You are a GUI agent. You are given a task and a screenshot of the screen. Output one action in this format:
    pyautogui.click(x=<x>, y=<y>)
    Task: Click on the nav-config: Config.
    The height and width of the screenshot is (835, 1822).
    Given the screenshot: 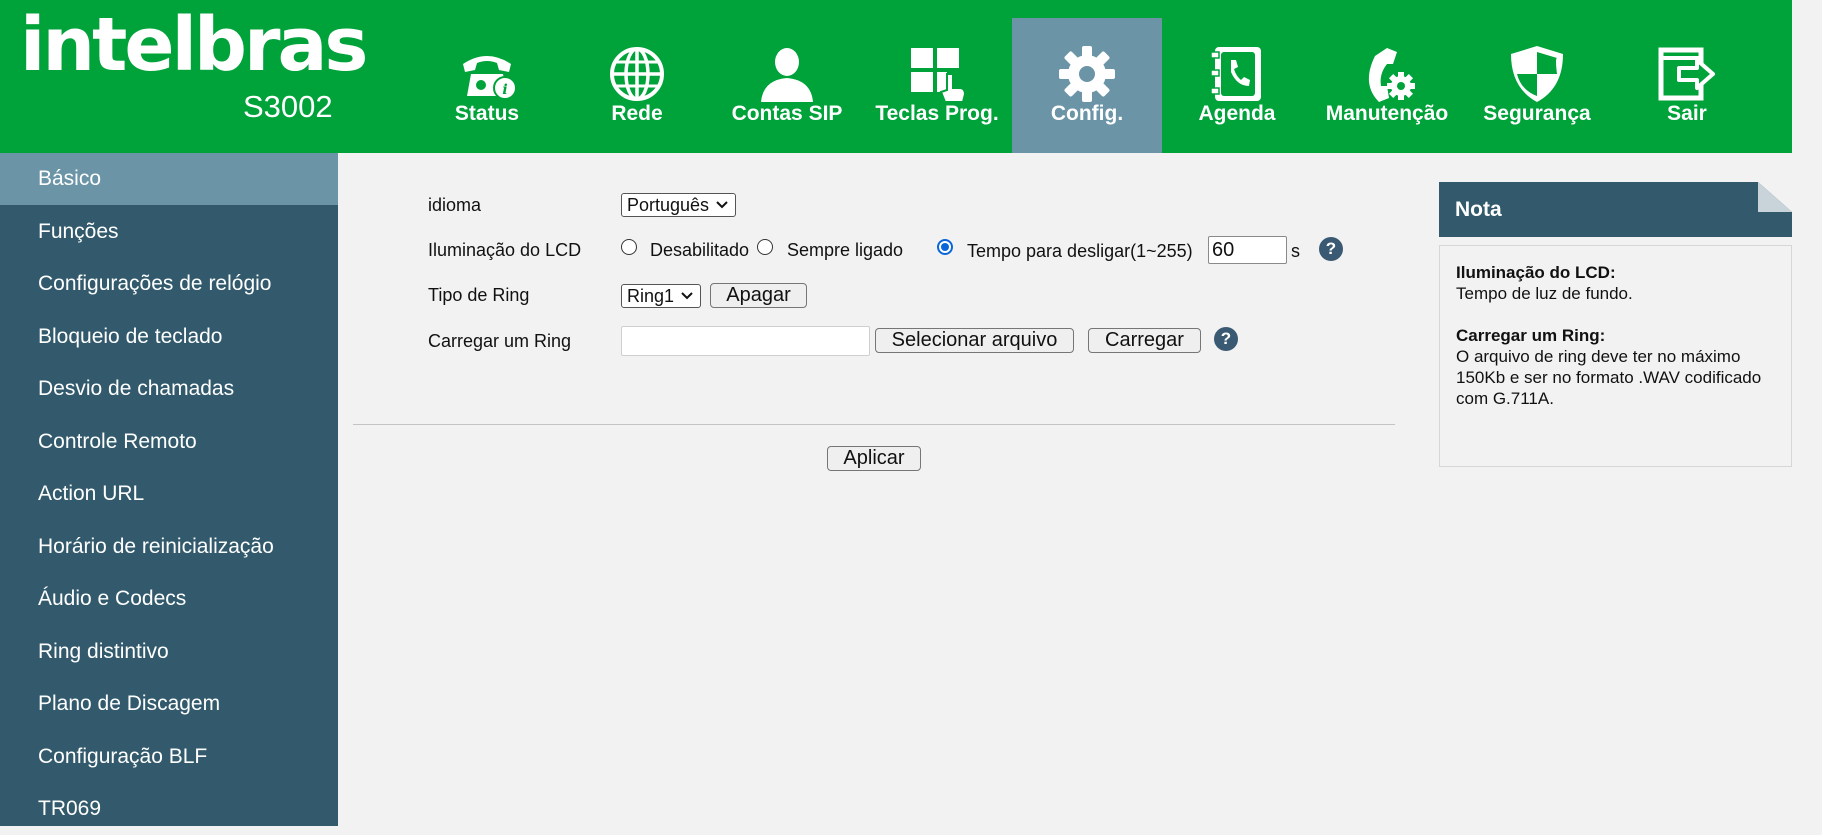 What is the action you would take?
    pyautogui.click(x=1087, y=85)
    